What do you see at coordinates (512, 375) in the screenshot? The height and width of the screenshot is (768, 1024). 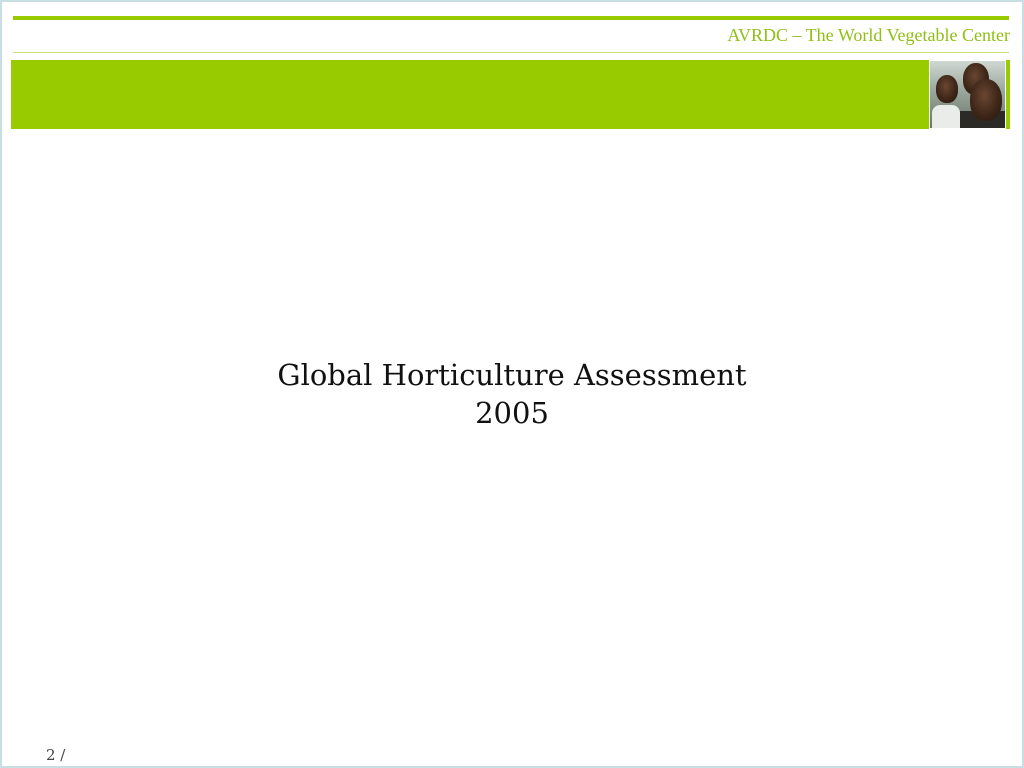 I see `slide-title-line1: Global Horticulture Assessment` at bounding box center [512, 375].